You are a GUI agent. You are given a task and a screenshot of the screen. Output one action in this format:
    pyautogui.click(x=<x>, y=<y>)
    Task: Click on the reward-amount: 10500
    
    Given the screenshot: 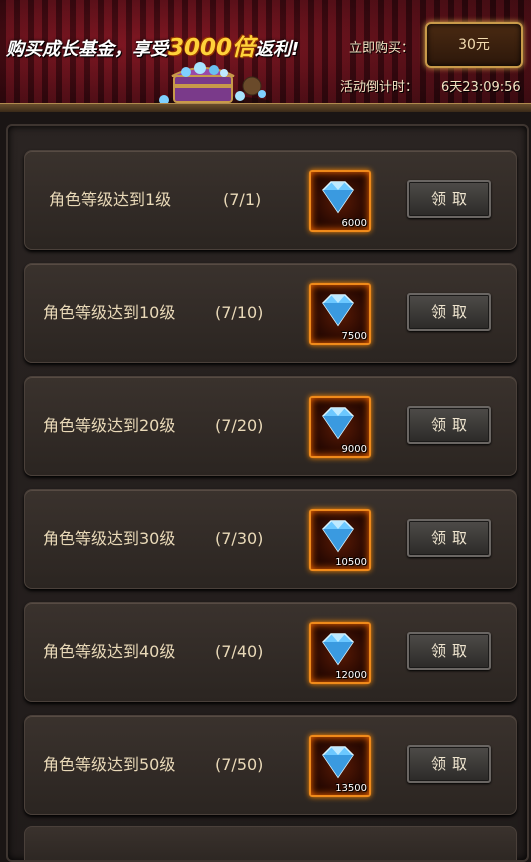 What is the action you would take?
    pyautogui.click(x=351, y=562)
    